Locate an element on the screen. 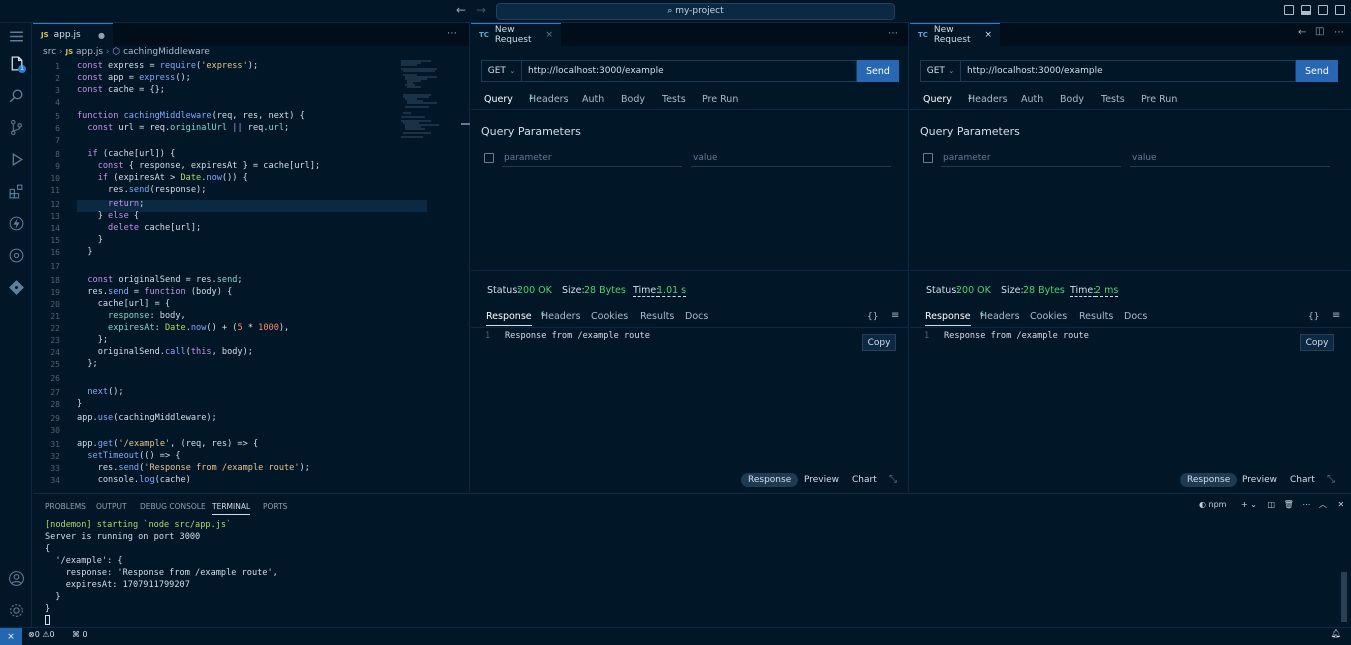 This screenshot has height=645, width=1351. extensions-icon is located at coordinates (16, 191).